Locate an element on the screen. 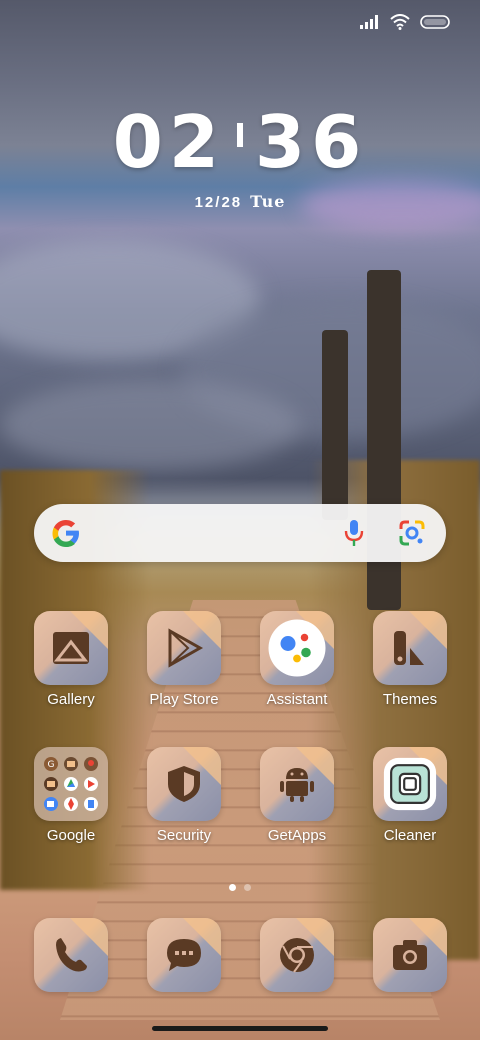 Image resolution: width=480 pixels, height=1040 pixels. lens-icon is located at coordinates (412, 533).